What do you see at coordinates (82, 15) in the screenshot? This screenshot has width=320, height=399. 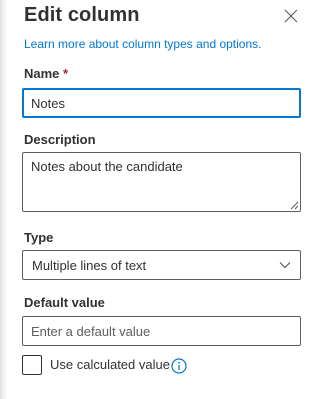 I see `panel-title: Edit column` at bounding box center [82, 15].